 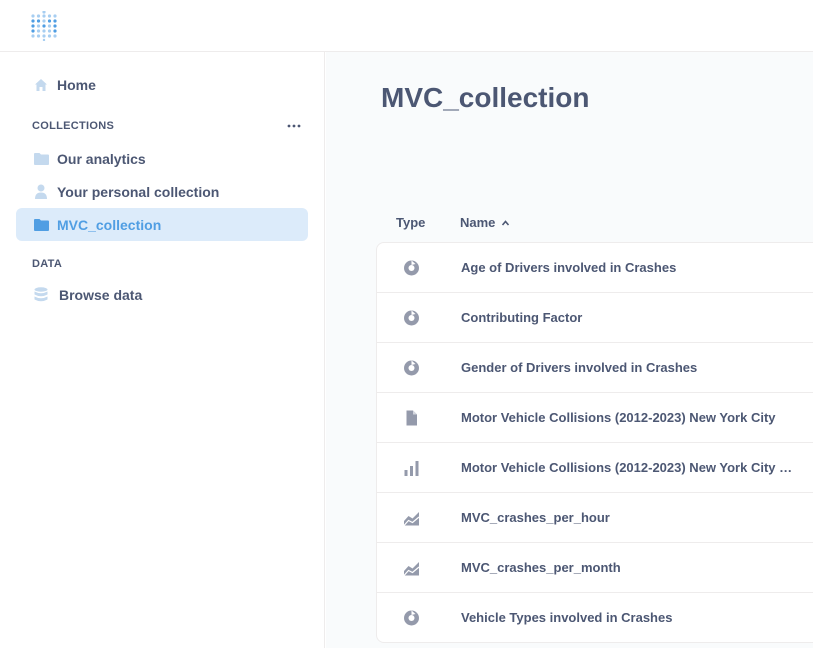 I want to click on item-name: MVC_crashes_per_month, so click(x=633, y=567).